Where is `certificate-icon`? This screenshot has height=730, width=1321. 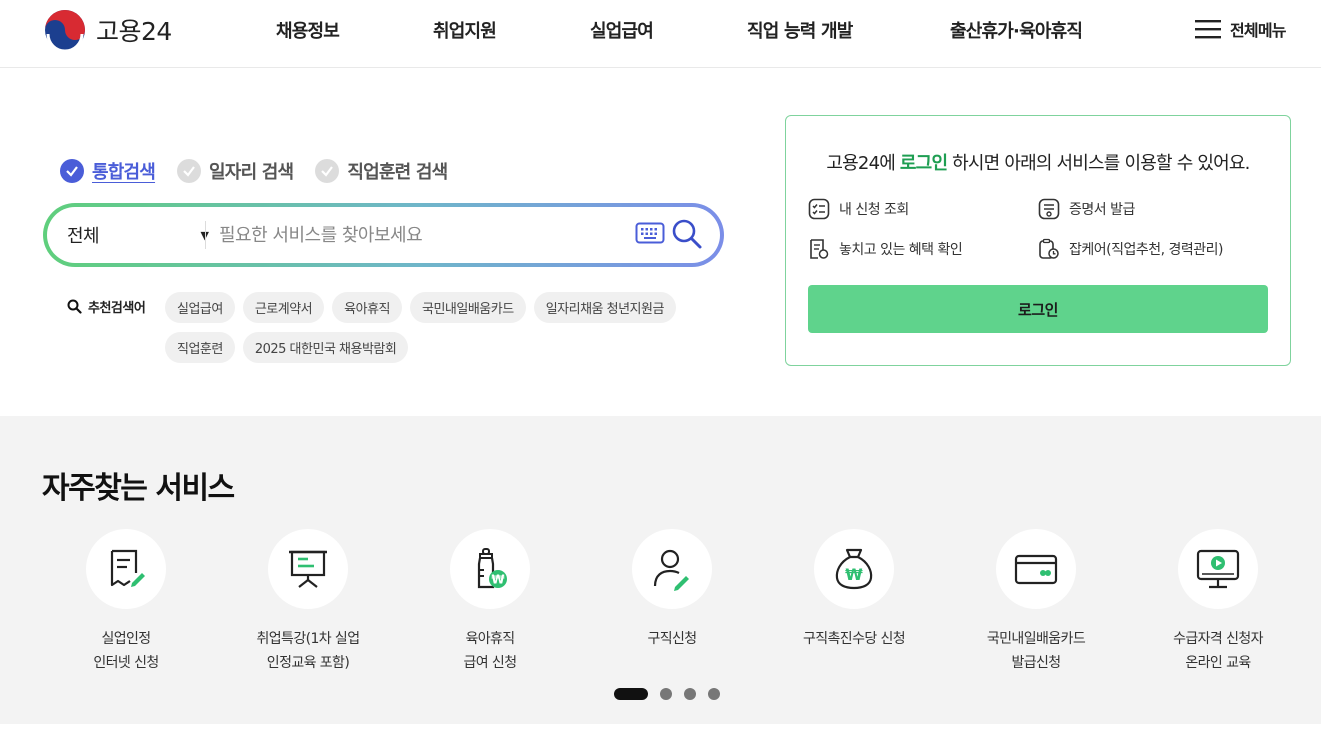
certificate-icon is located at coordinates (1049, 209).